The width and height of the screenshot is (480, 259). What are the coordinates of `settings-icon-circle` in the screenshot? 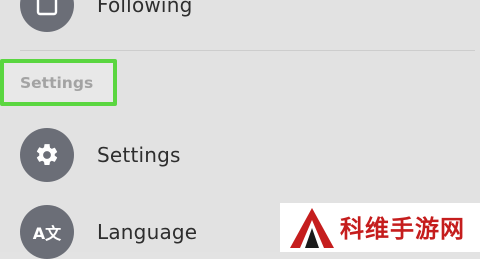 It's located at (47, 155).